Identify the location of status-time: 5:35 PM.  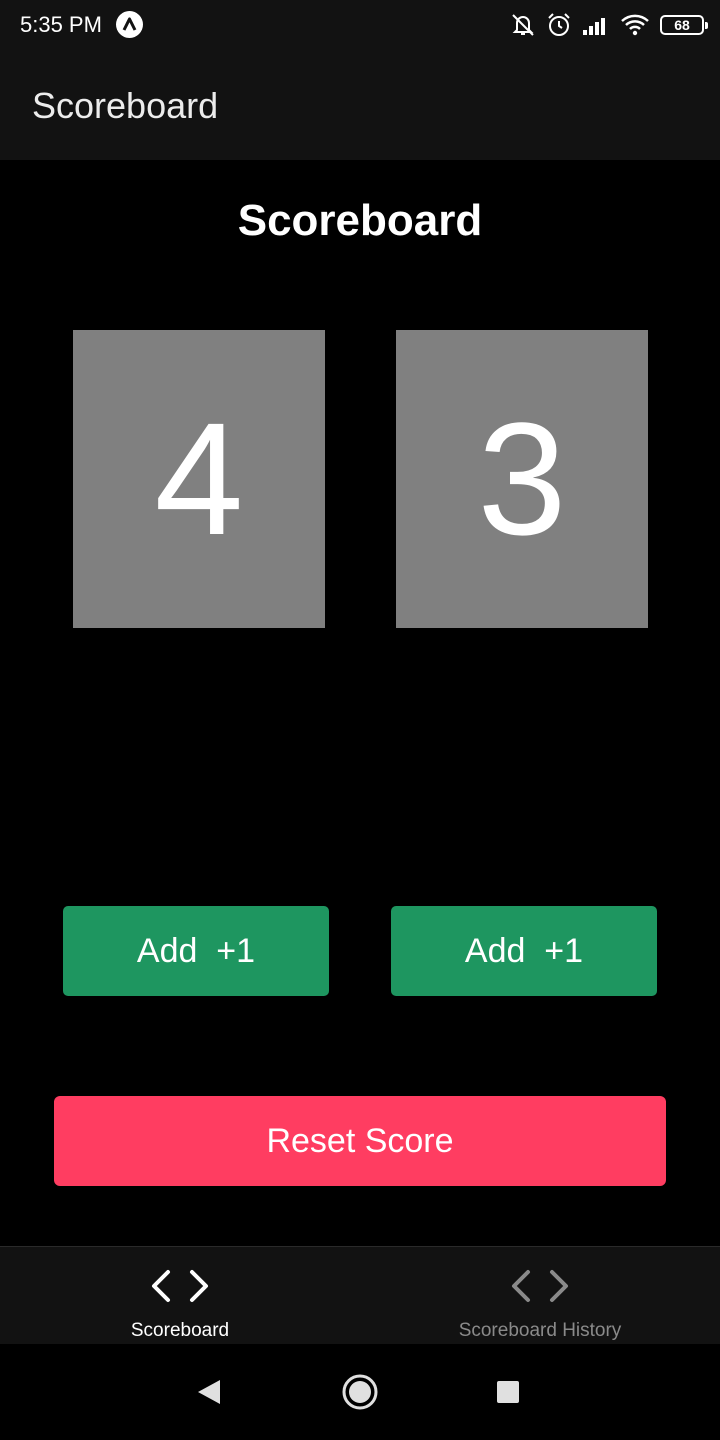
(61, 24).